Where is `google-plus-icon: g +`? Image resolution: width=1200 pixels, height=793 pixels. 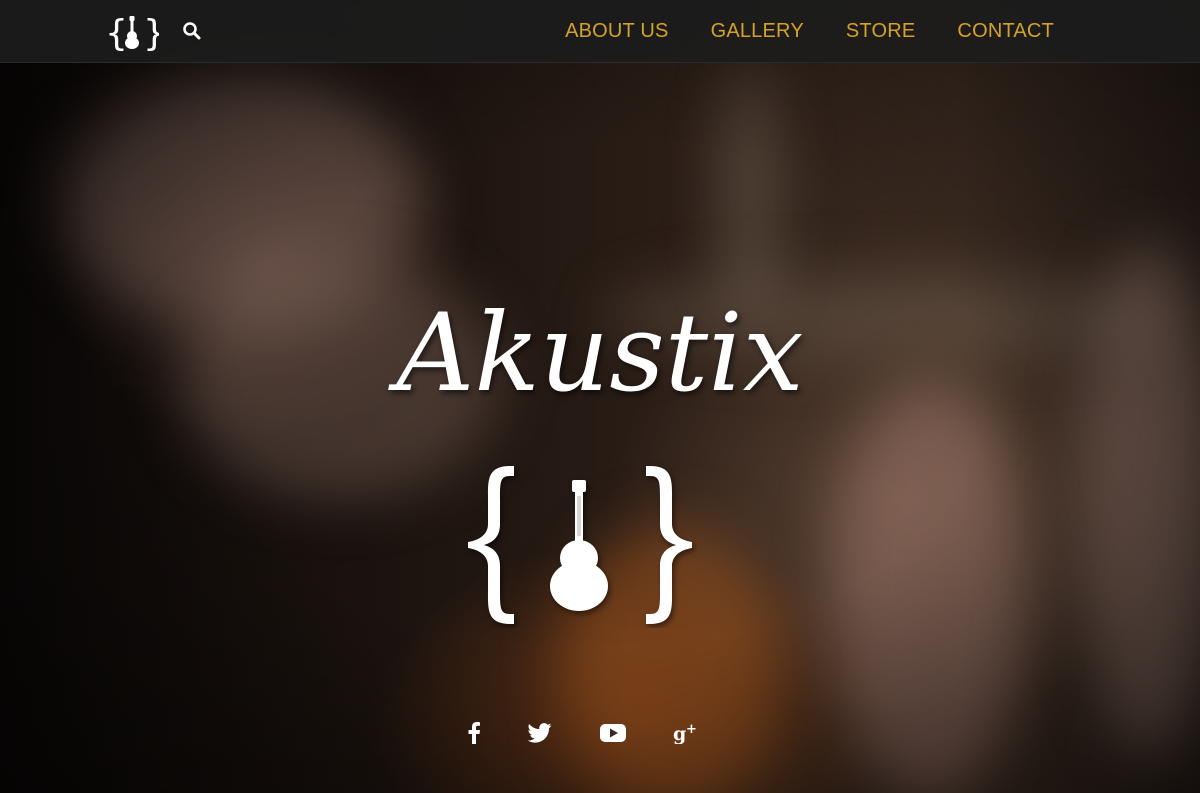 google-plus-icon: g + is located at coordinates (686, 733).